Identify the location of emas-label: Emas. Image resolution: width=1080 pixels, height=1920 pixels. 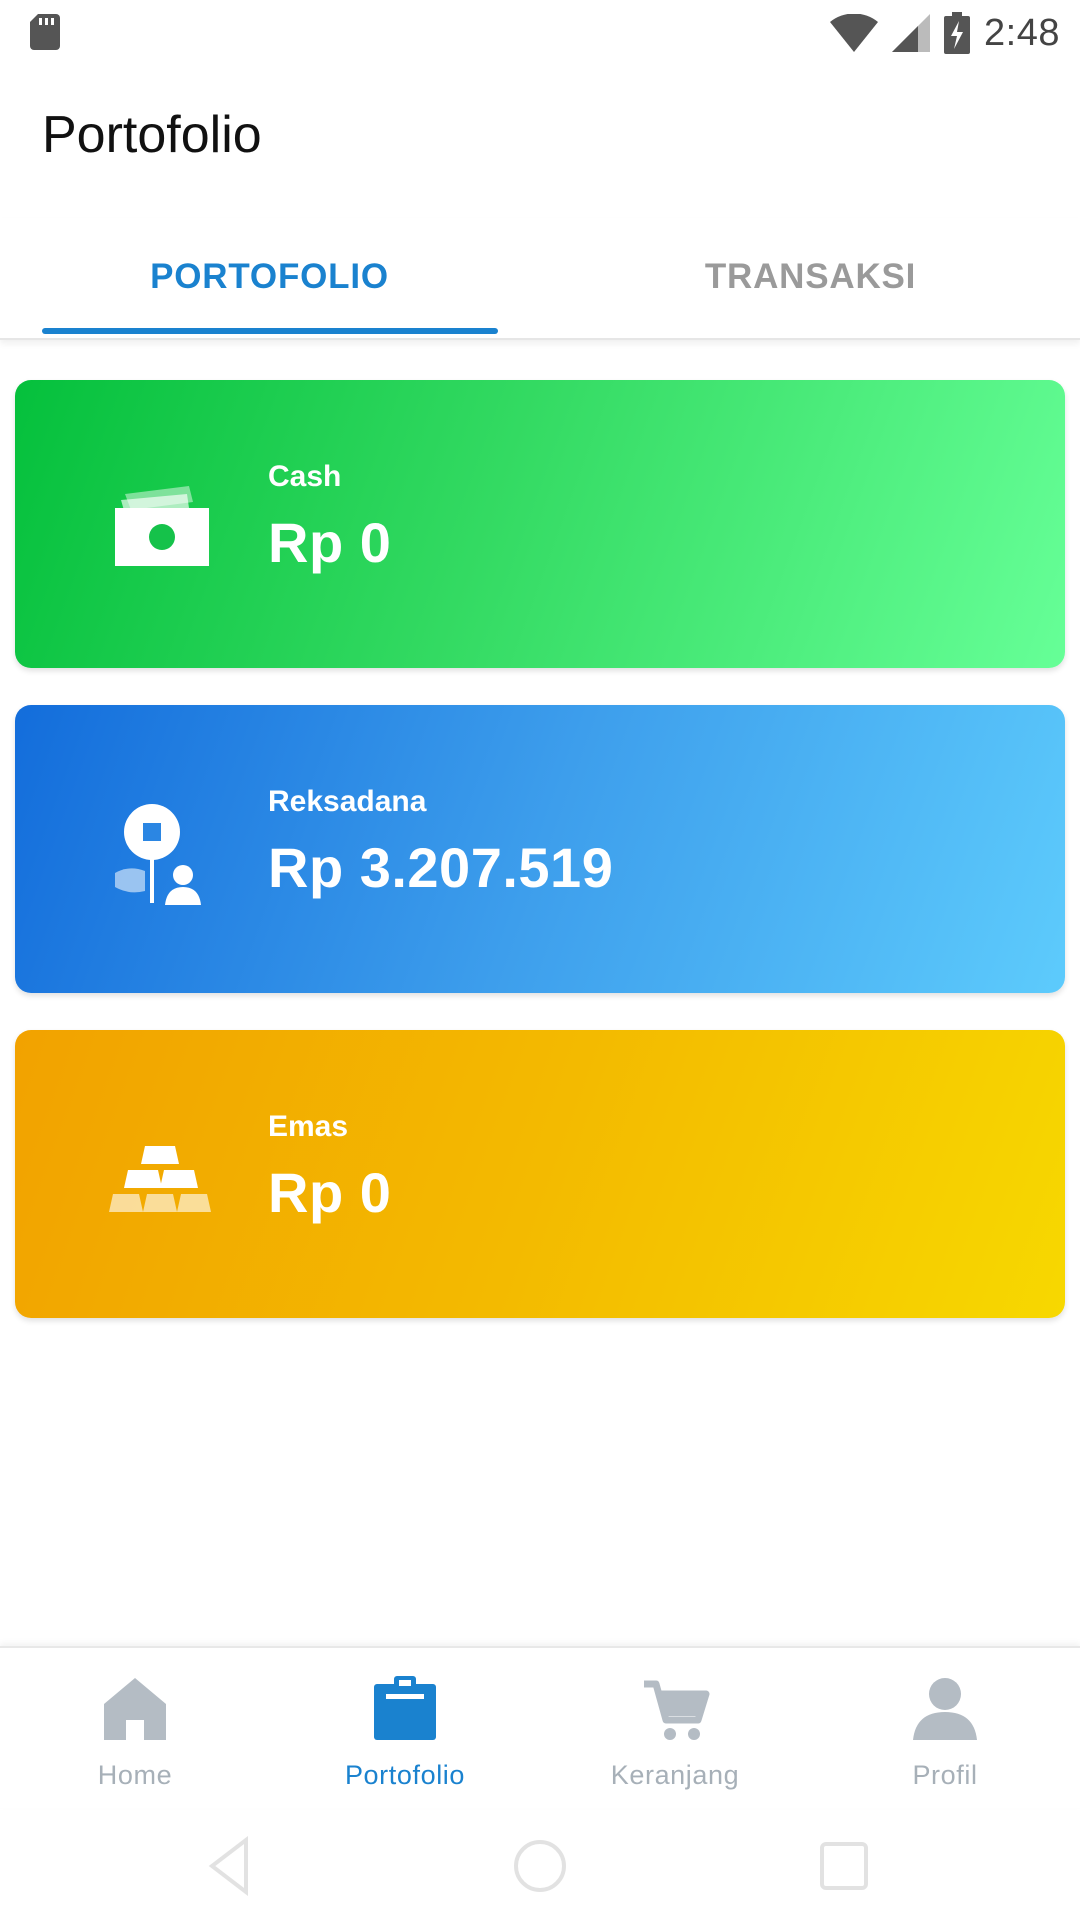
(308, 1126).